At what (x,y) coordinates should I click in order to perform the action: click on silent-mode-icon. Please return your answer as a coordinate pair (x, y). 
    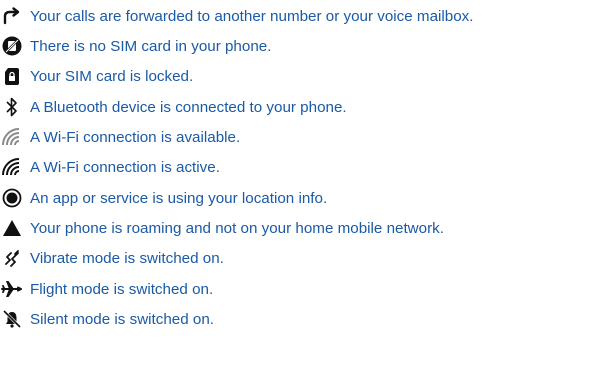
    Looking at the image, I should click on (12, 319).